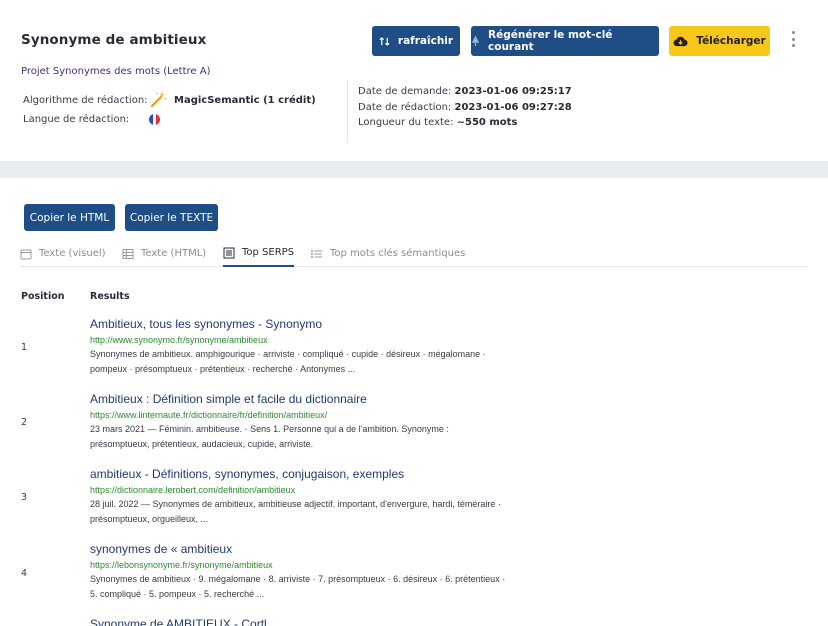 The width and height of the screenshot is (828, 626). I want to click on refresh-label: rafraîchir, so click(425, 41).